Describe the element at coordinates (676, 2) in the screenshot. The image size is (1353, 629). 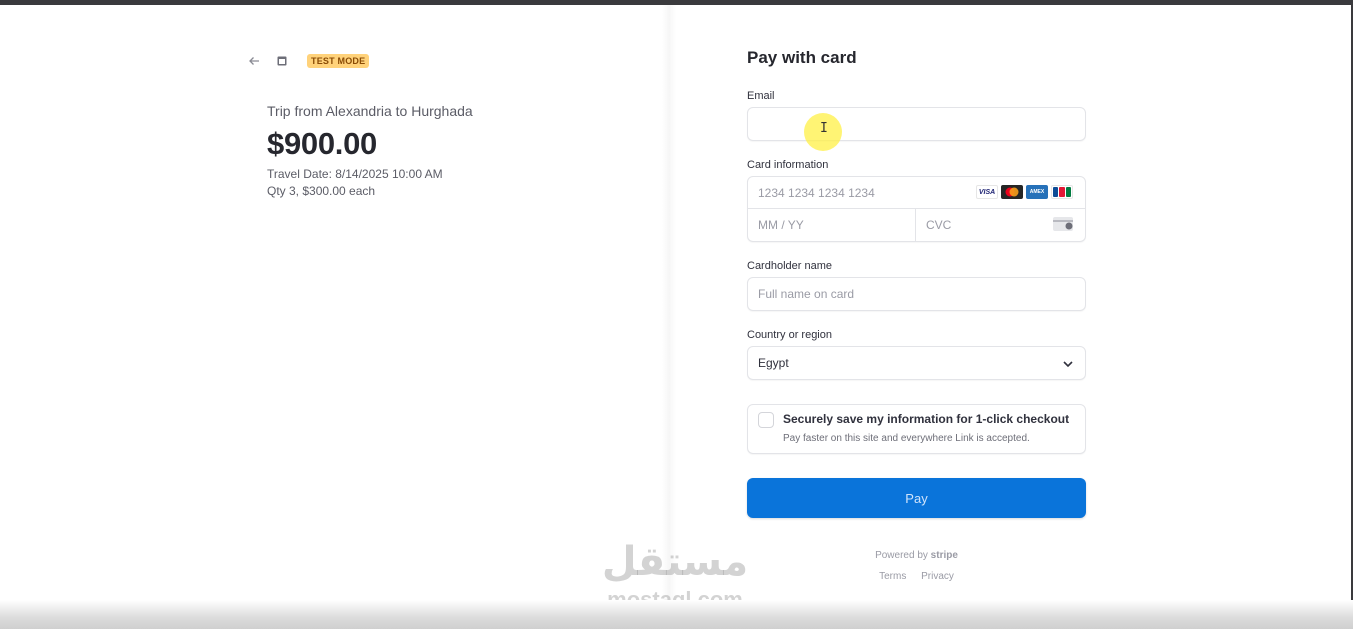
I see `window-top-bar` at that location.